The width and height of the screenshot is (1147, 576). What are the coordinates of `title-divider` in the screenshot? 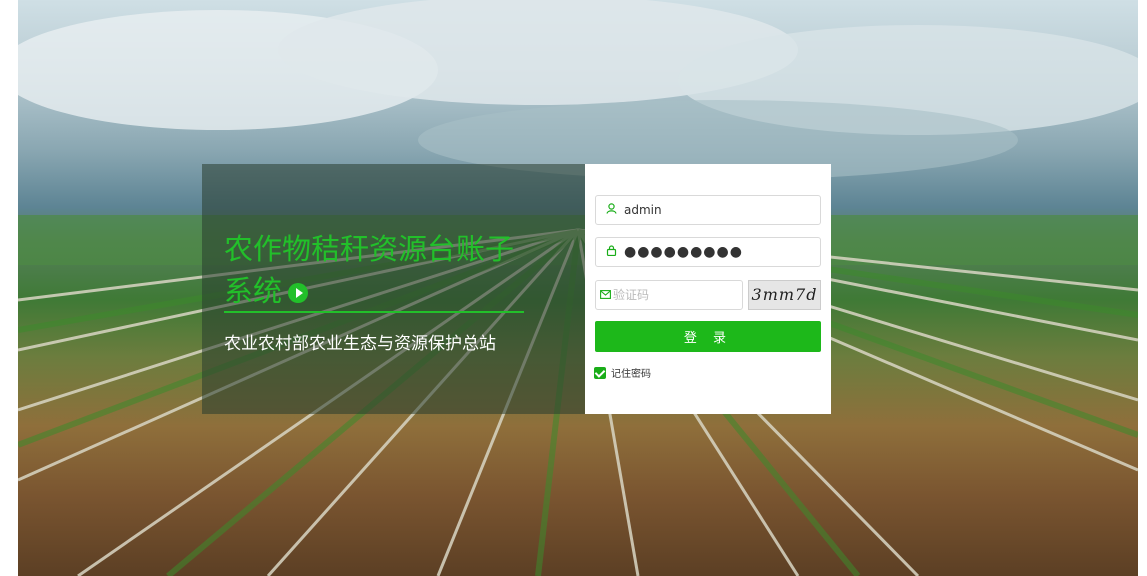 It's located at (374, 312).